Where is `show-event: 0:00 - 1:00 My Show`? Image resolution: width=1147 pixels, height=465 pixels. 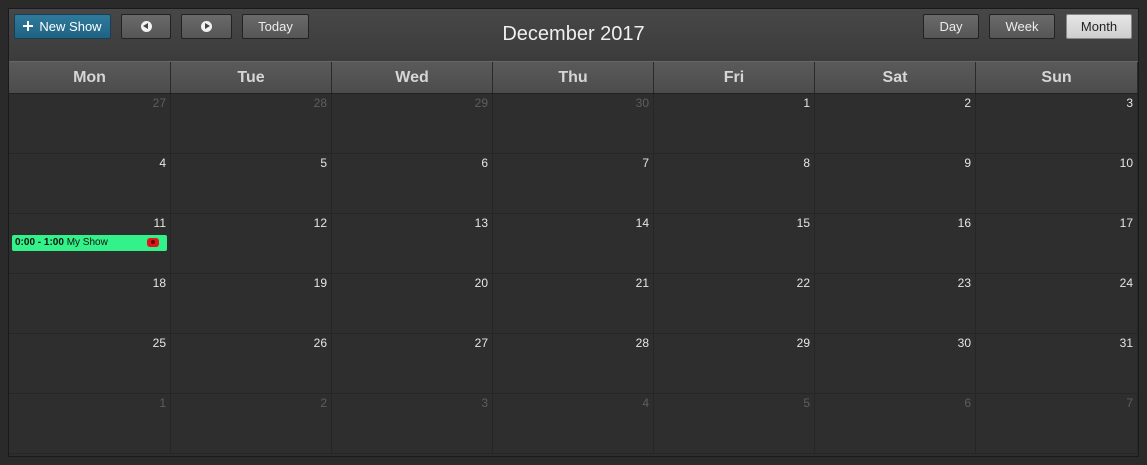 show-event: 0:00 - 1:00 My Show is located at coordinates (89, 243).